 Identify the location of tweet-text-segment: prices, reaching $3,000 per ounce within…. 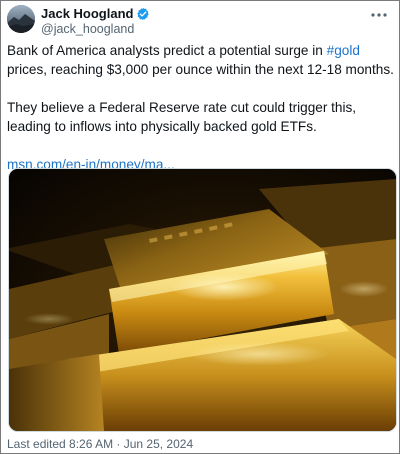
(200, 69).